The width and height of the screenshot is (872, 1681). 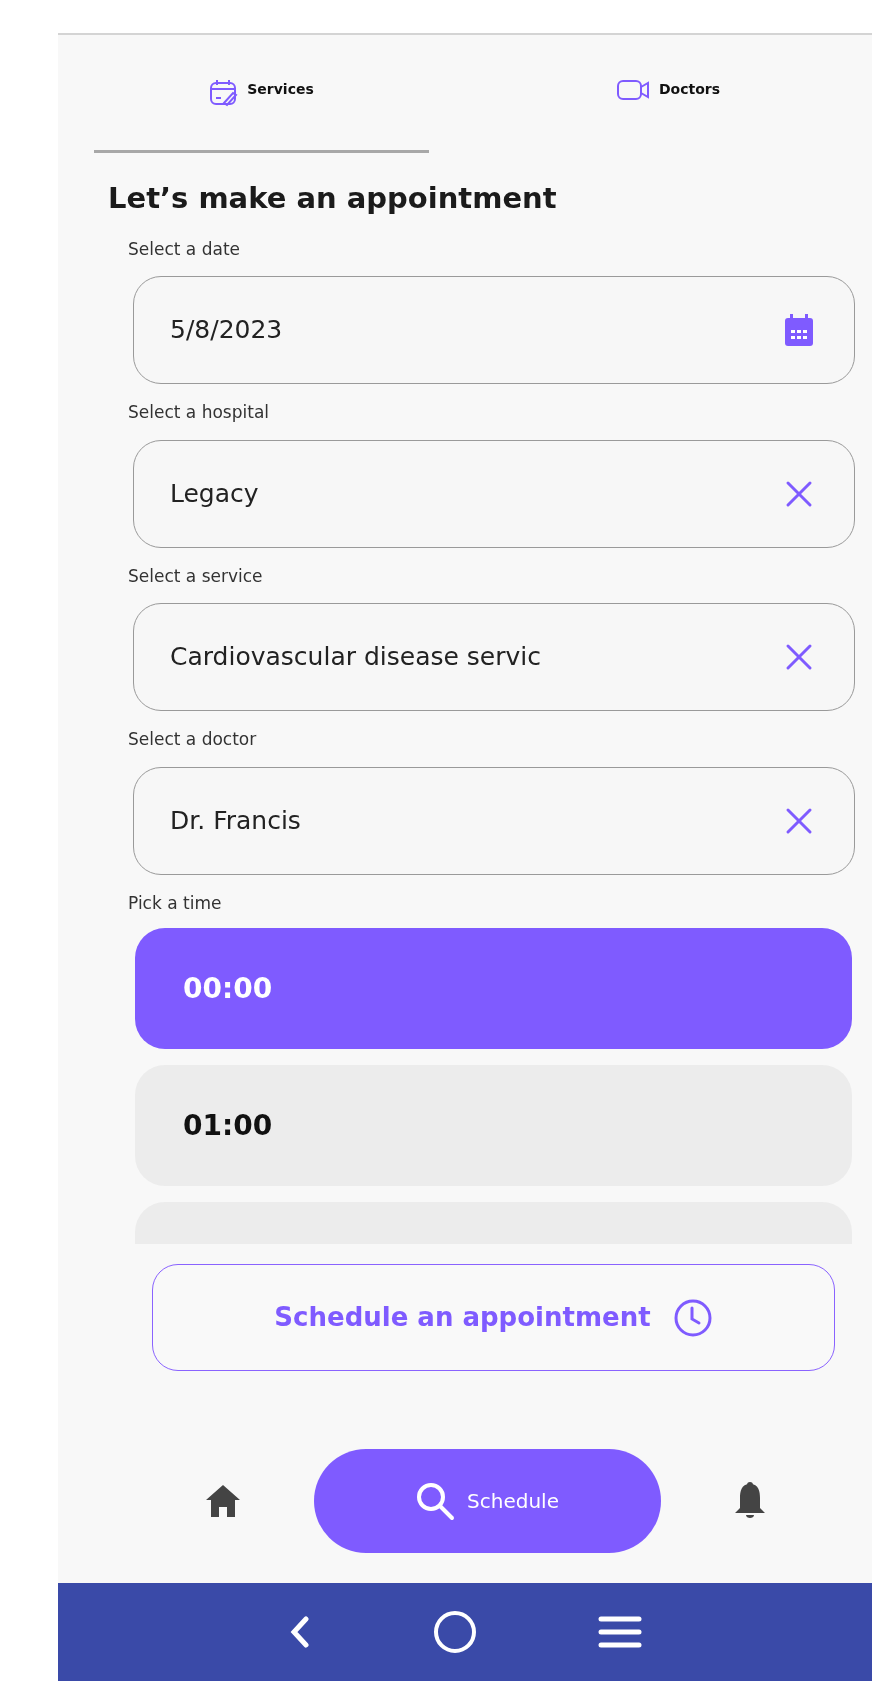 I want to click on video-icon, so click(x=632, y=90).